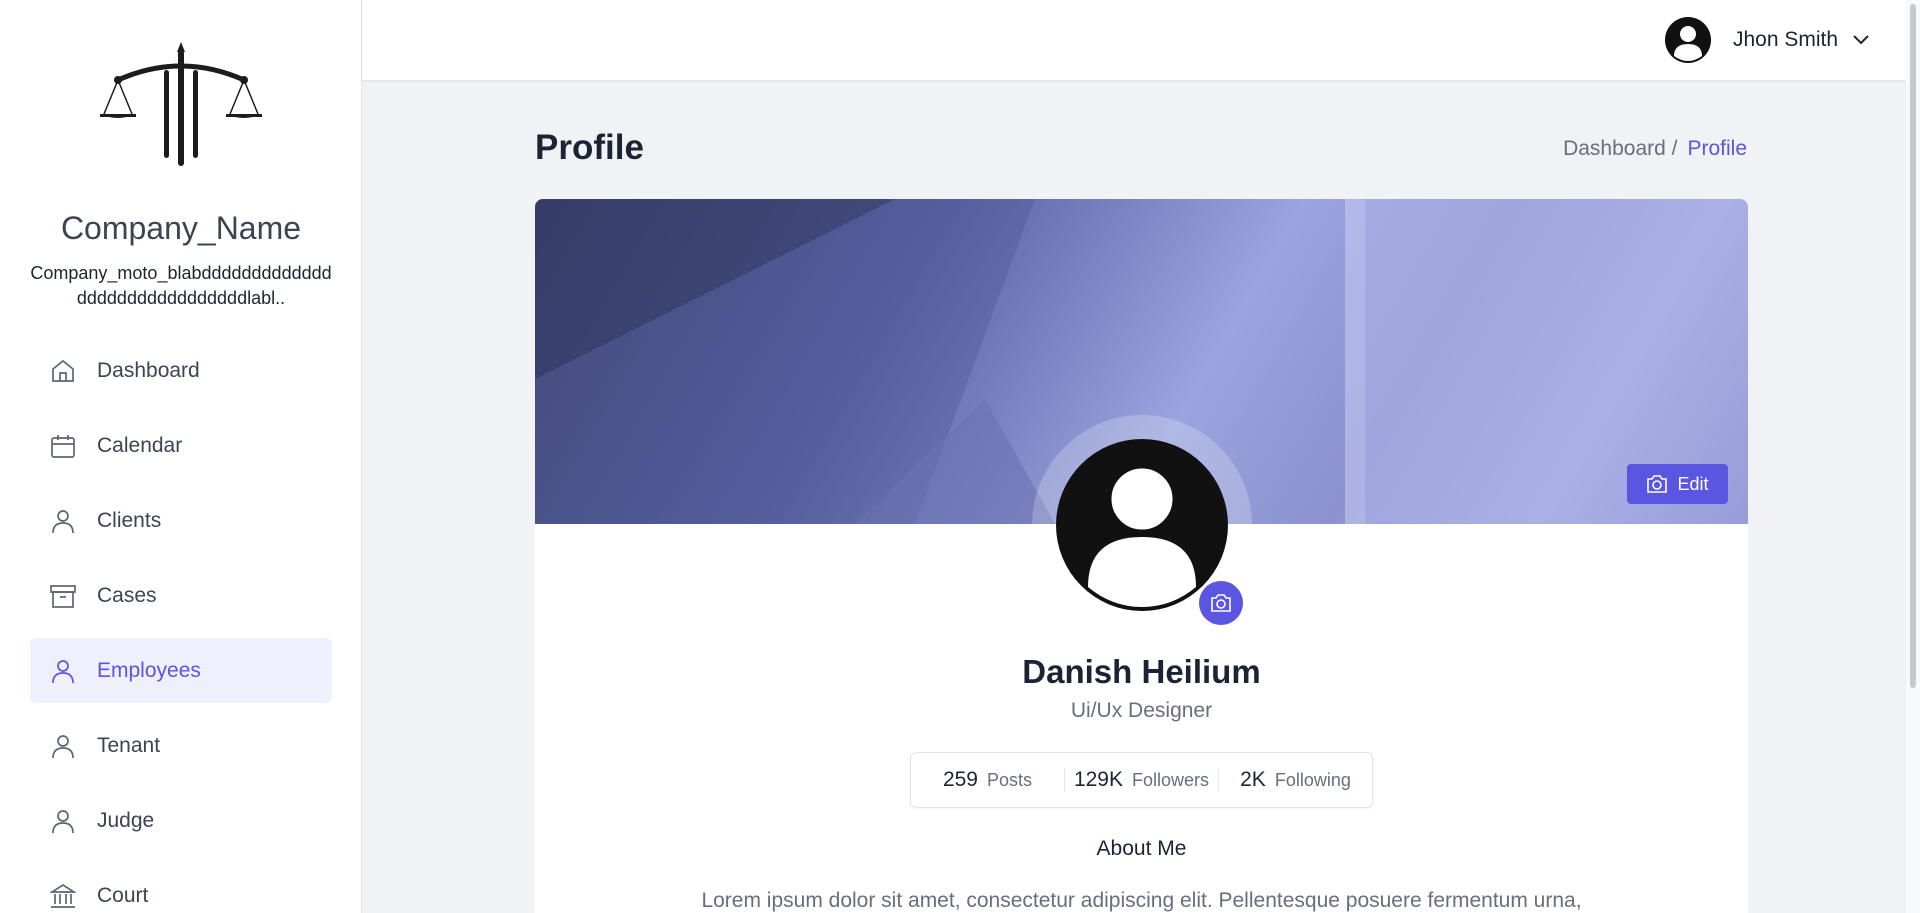 This screenshot has height=913, width=1920. Describe the element at coordinates (123, 895) in the screenshot. I see `sidebar-item-label: Court` at that location.